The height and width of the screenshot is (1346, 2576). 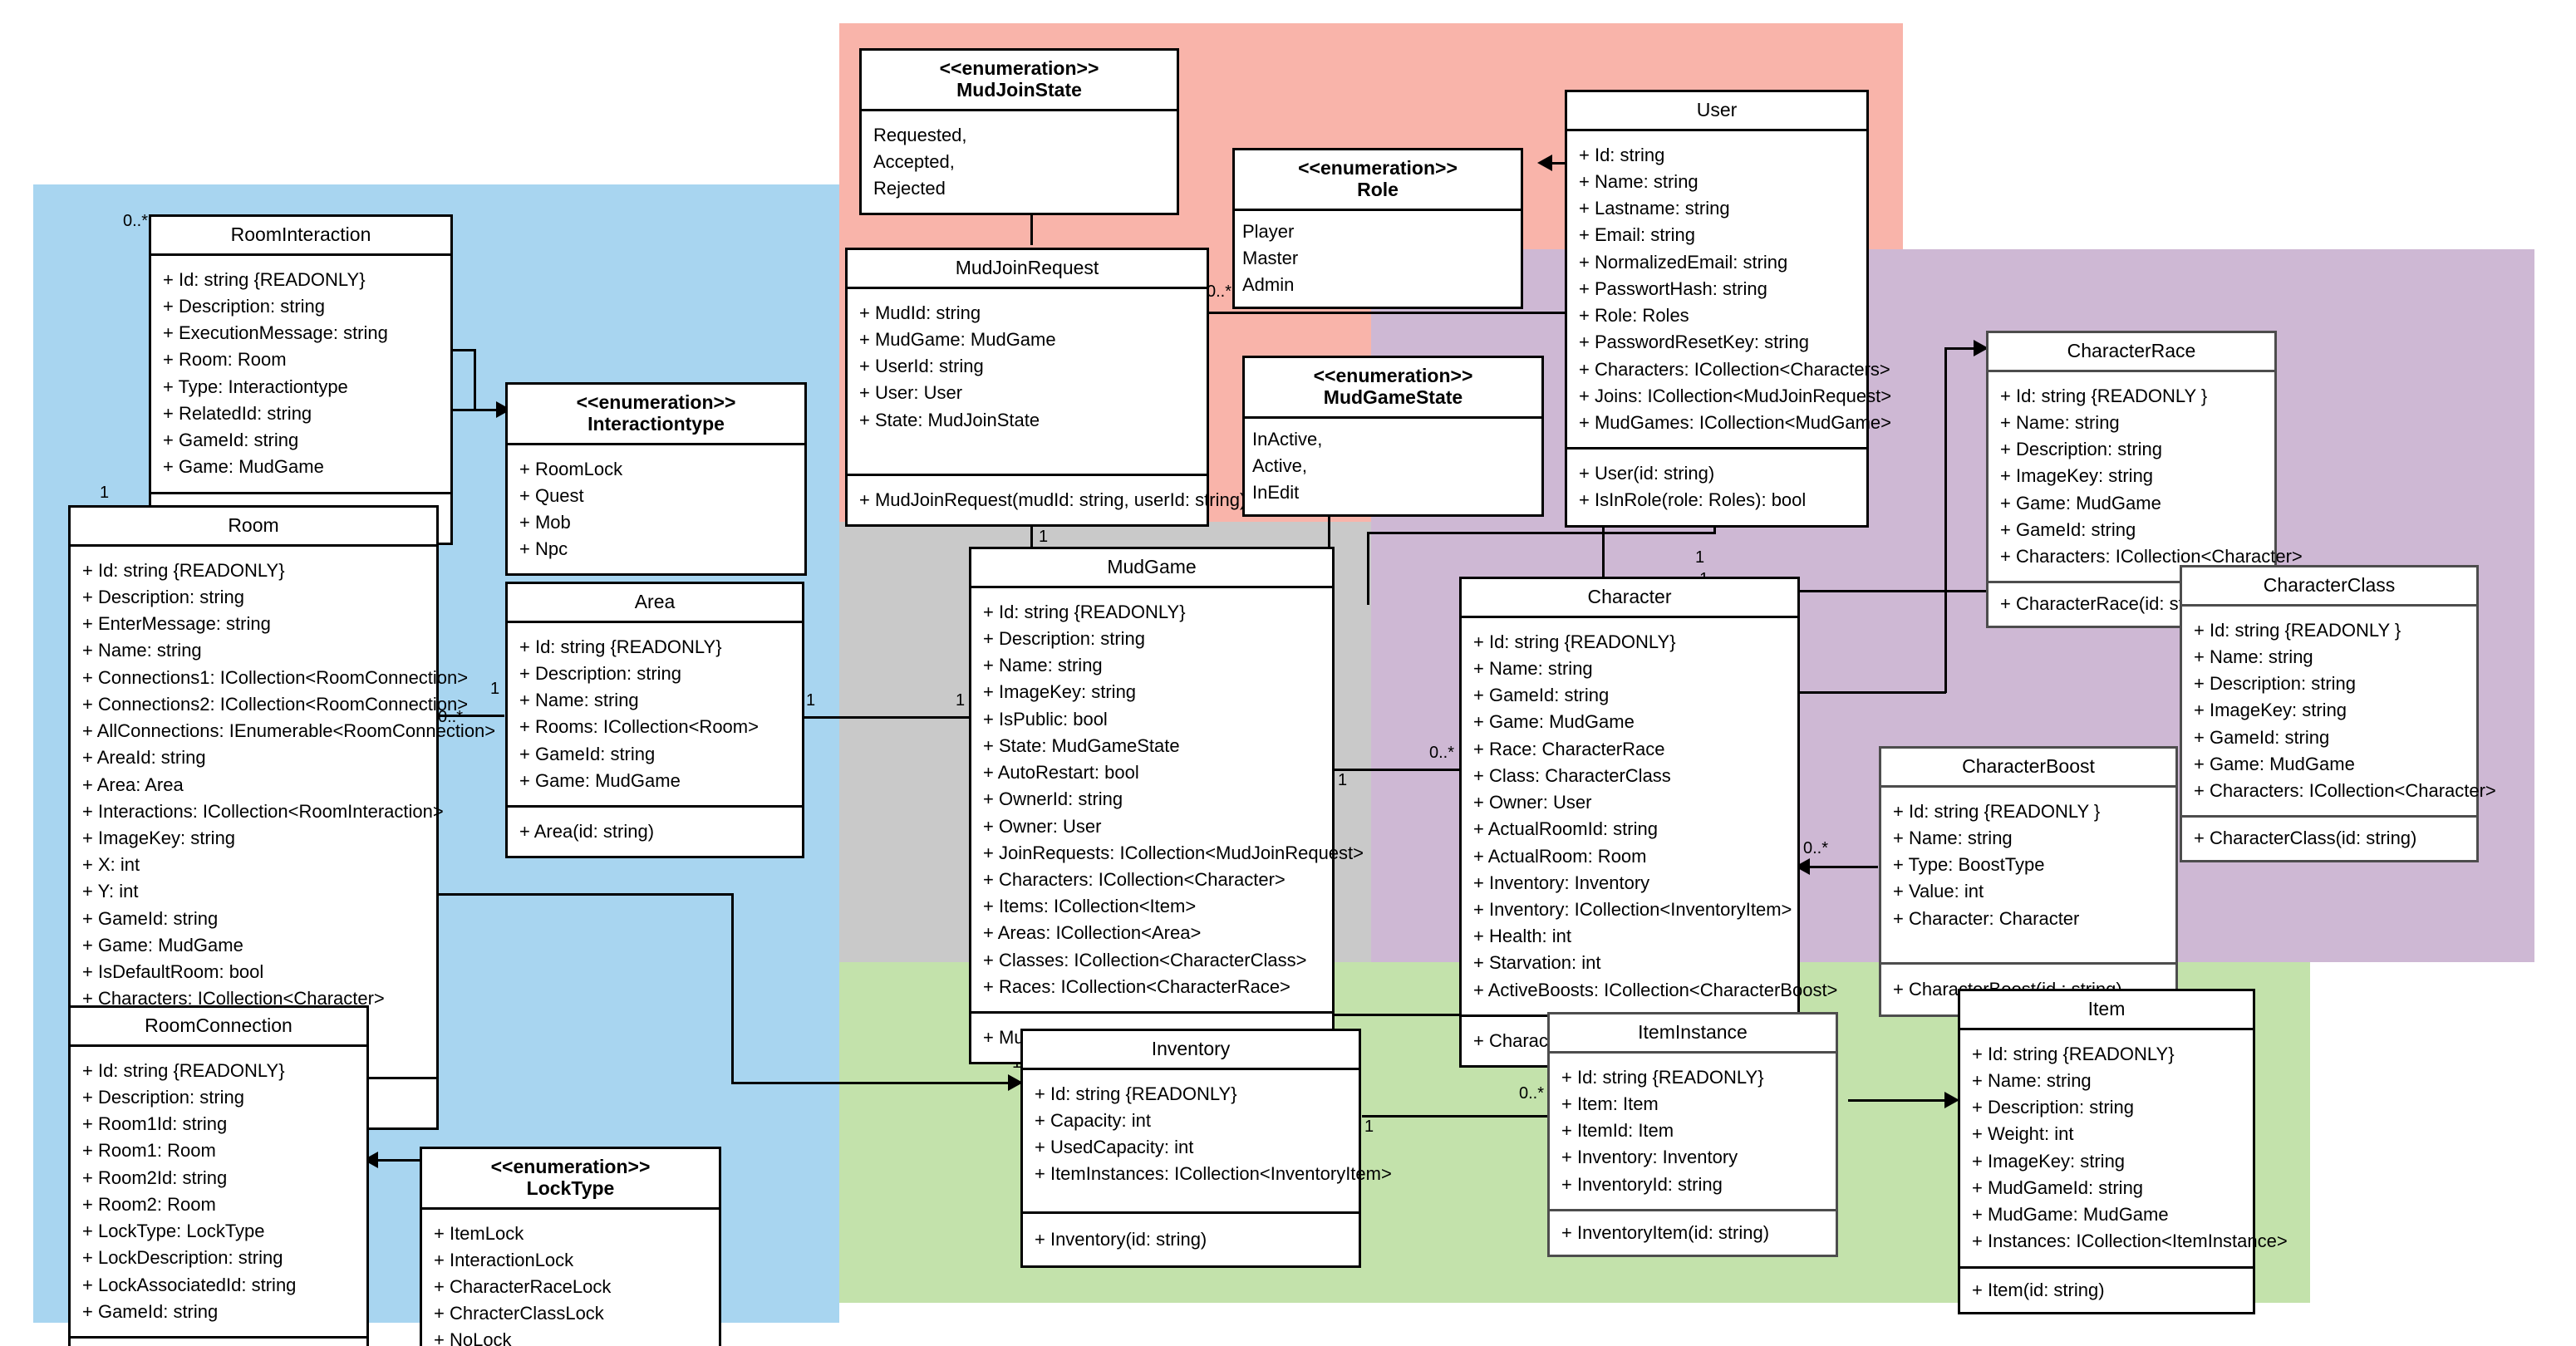 What do you see at coordinates (1945, 520) in the screenshot?
I see `connector-char-race-v` at bounding box center [1945, 520].